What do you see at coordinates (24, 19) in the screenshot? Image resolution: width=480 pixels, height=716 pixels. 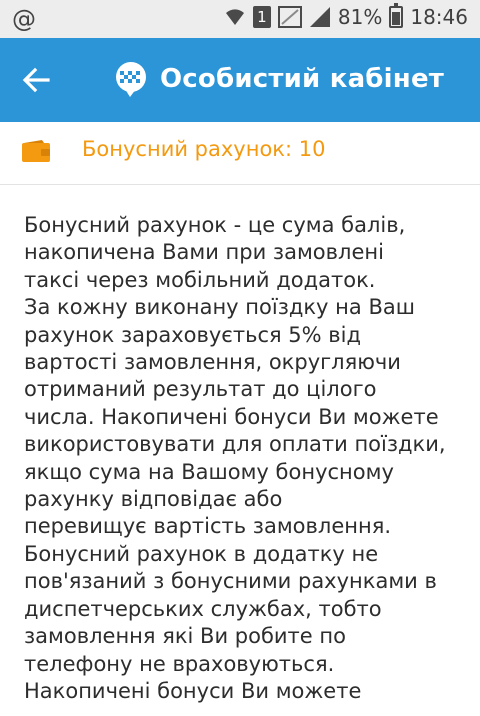 I see `at-icon: @` at bounding box center [24, 19].